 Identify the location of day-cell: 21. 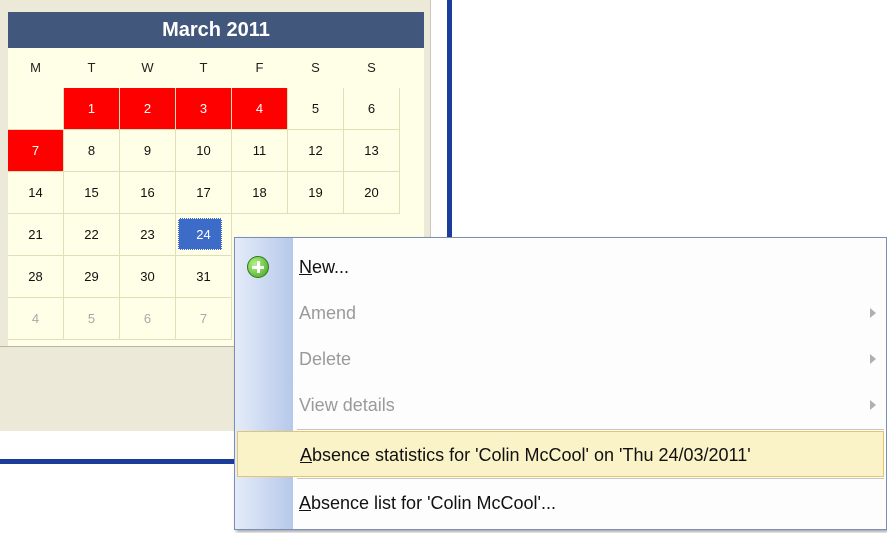
(36, 235).